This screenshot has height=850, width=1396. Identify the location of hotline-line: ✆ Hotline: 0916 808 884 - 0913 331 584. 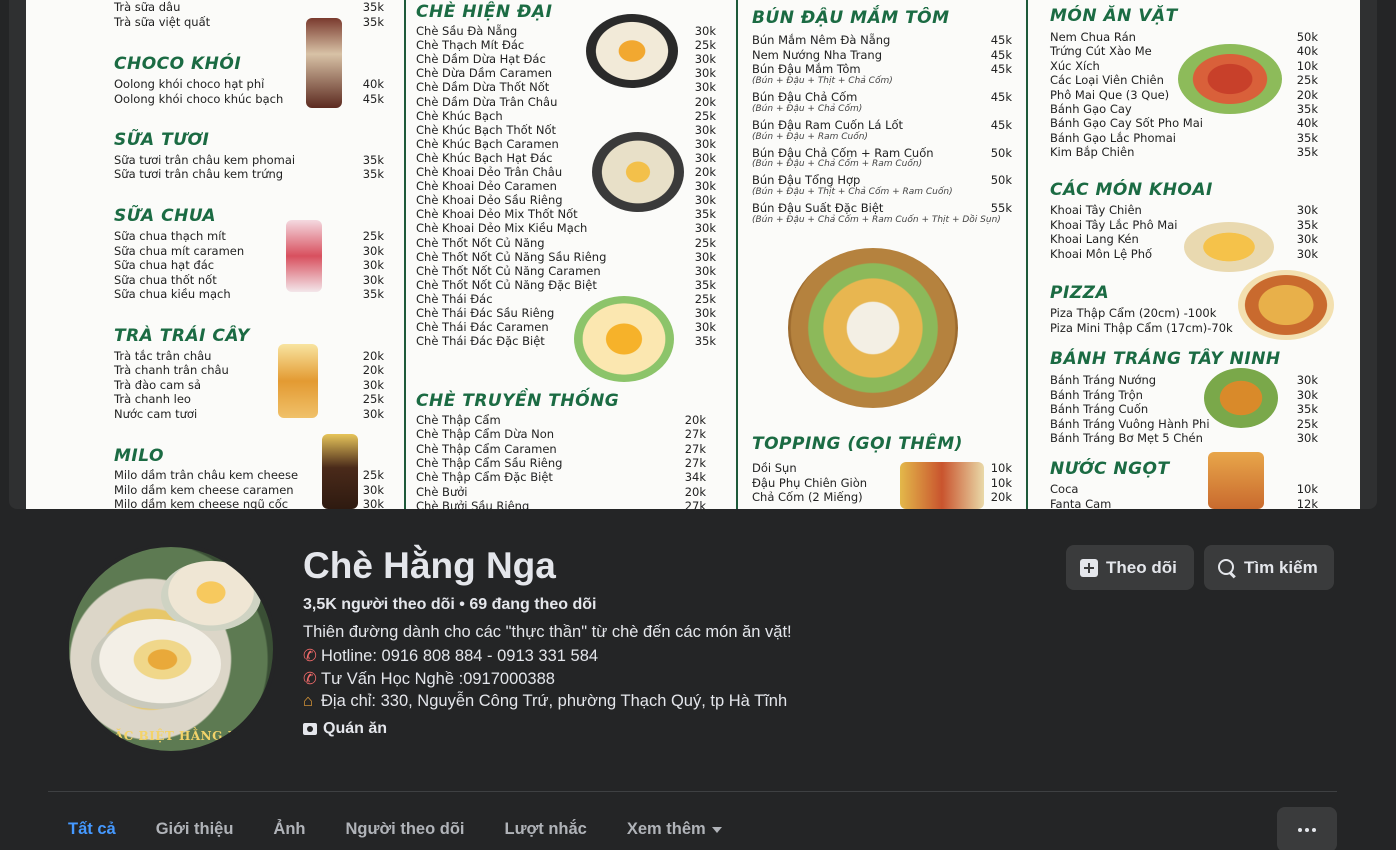
(450, 656).